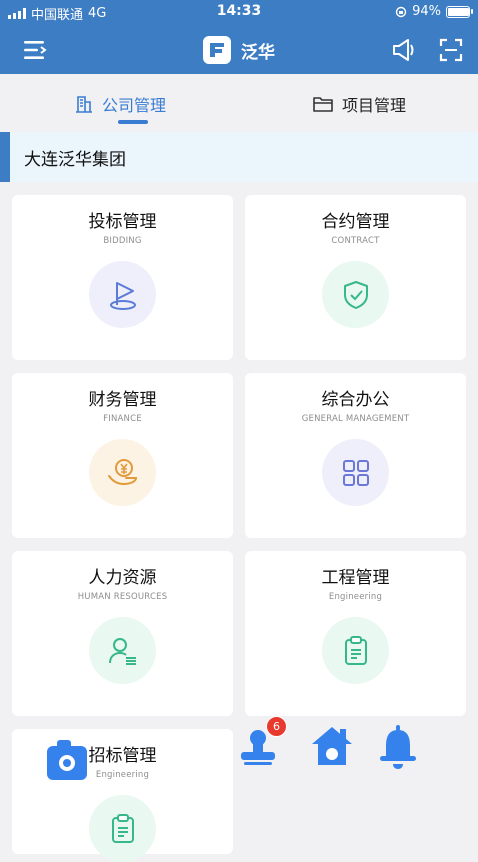 The image size is (478, 862). I want to click on tab-project: 项目管理, so click(359, 104).